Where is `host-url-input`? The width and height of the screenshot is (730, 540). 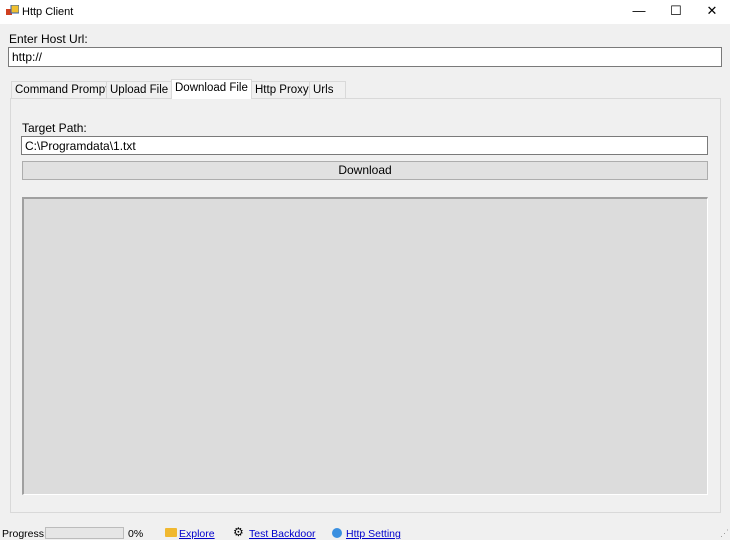 host-url-input is located at coordinates (365, 57).